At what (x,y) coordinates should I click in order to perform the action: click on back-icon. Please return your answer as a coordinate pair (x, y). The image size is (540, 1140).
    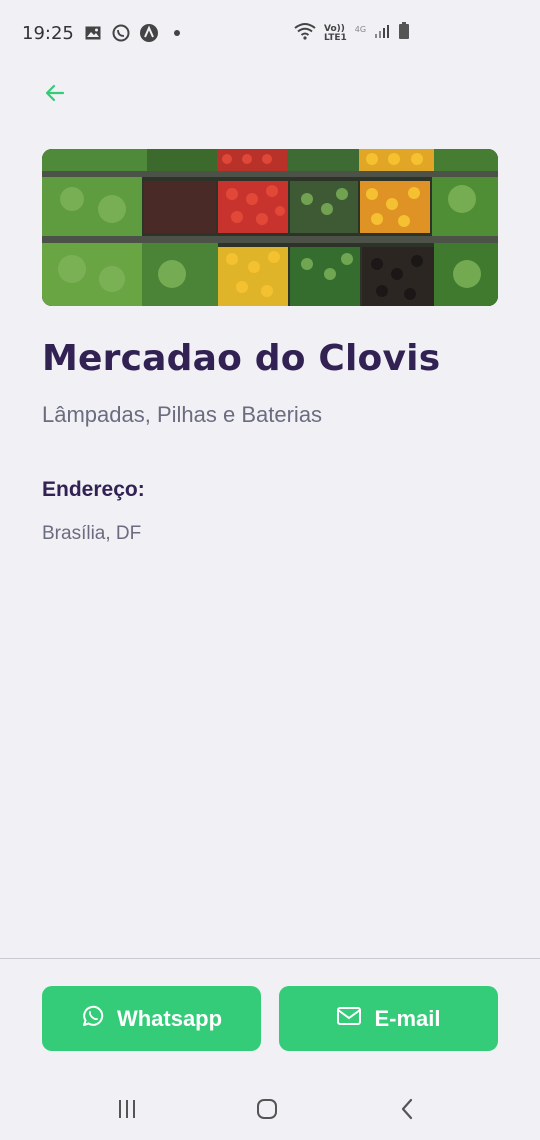
    Looking at the image, I should click on (407, 1111).